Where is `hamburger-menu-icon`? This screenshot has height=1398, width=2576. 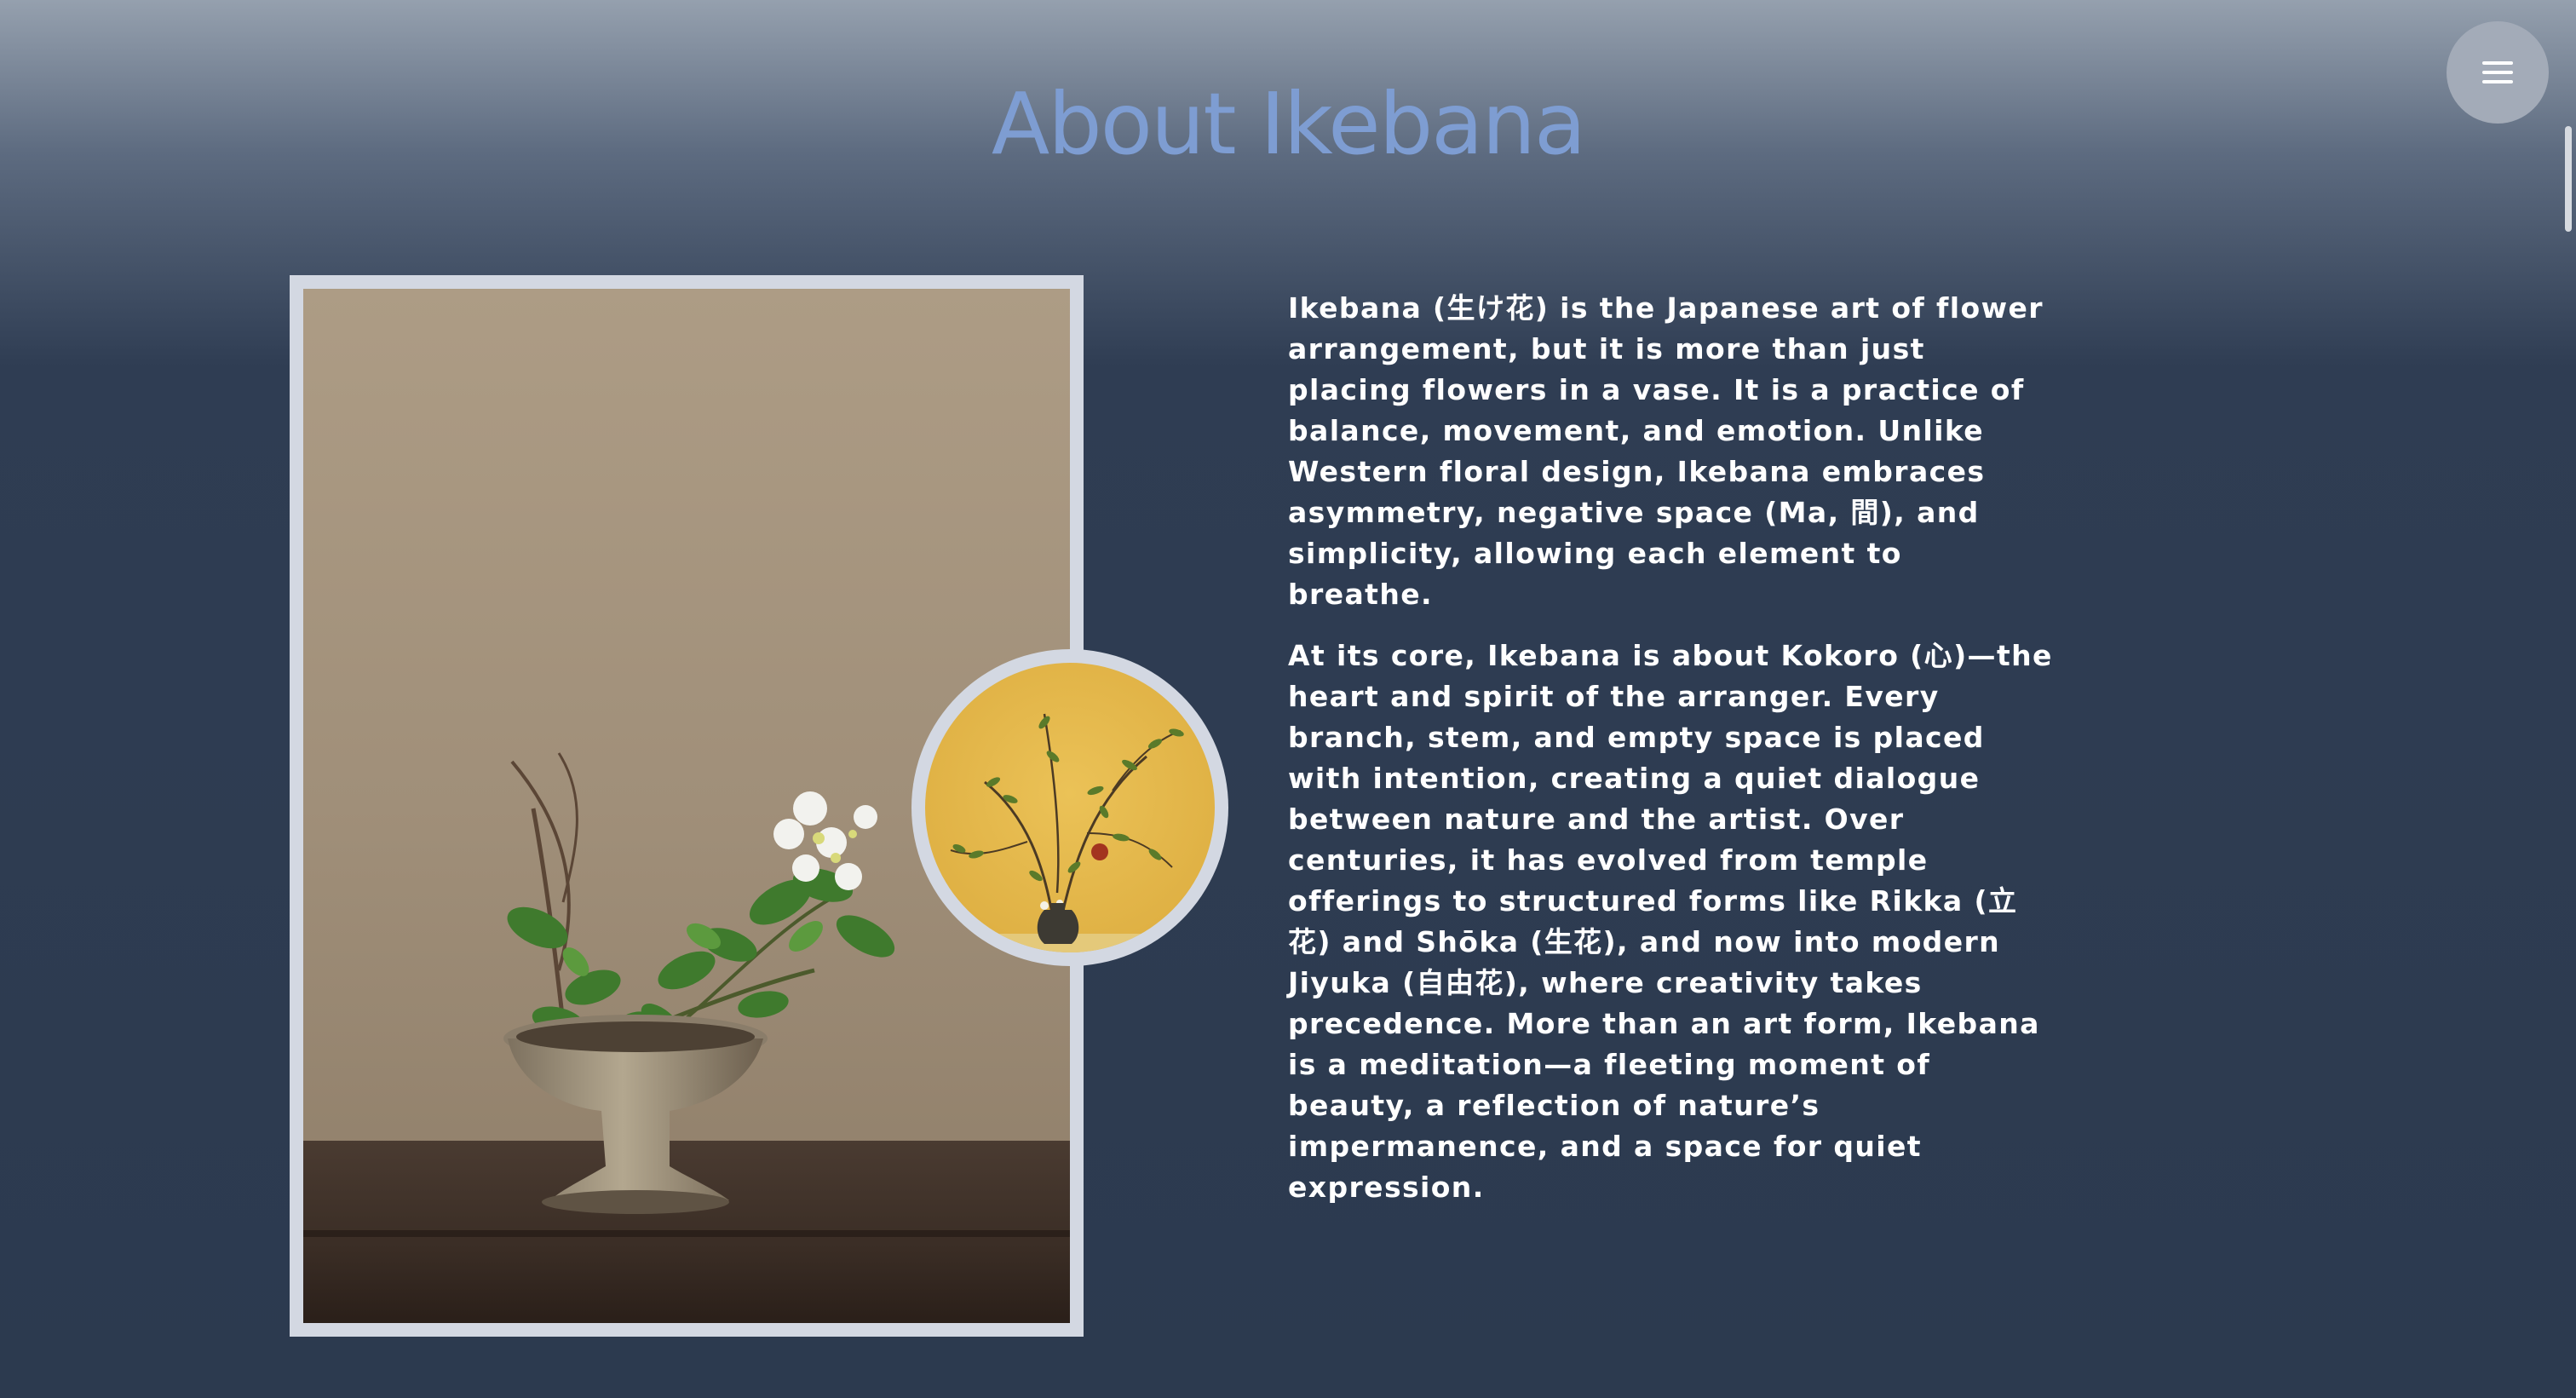 hamburger-menu-icon is located at coordinates (2498, 72).